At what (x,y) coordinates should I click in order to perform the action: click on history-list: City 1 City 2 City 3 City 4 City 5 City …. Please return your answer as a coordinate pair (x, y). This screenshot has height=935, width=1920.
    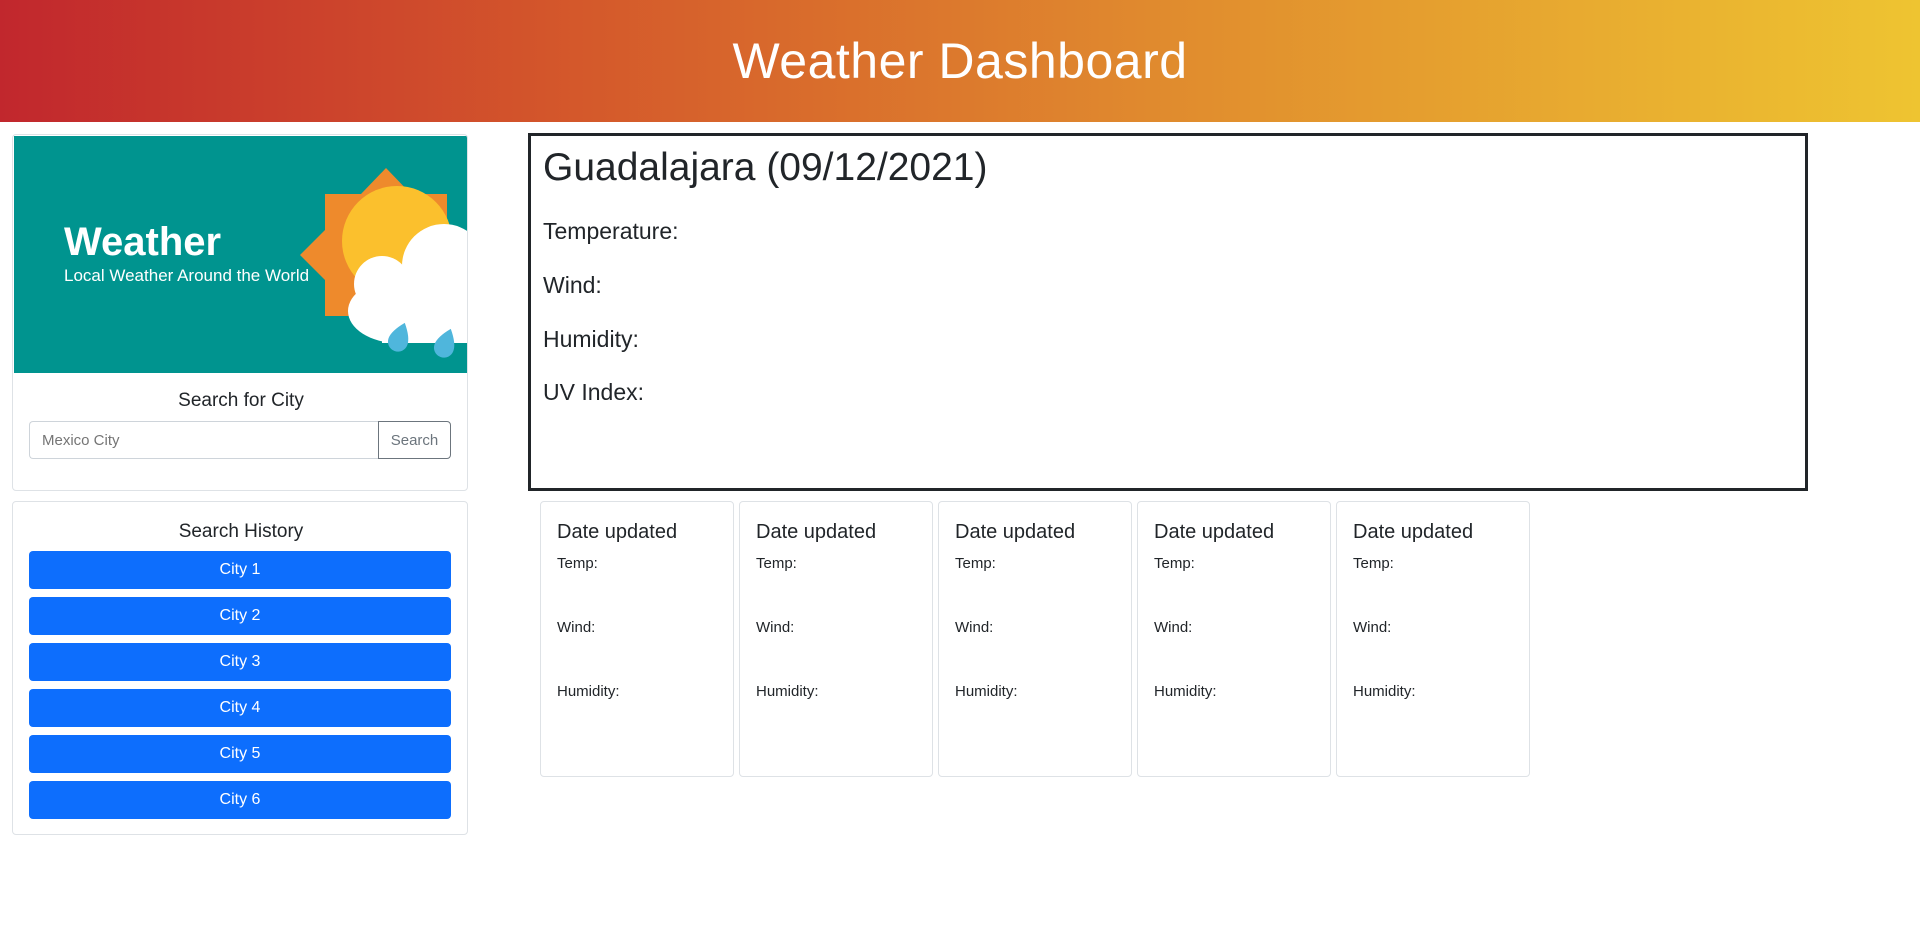
    Looking at the image, I should click on (240, 689).